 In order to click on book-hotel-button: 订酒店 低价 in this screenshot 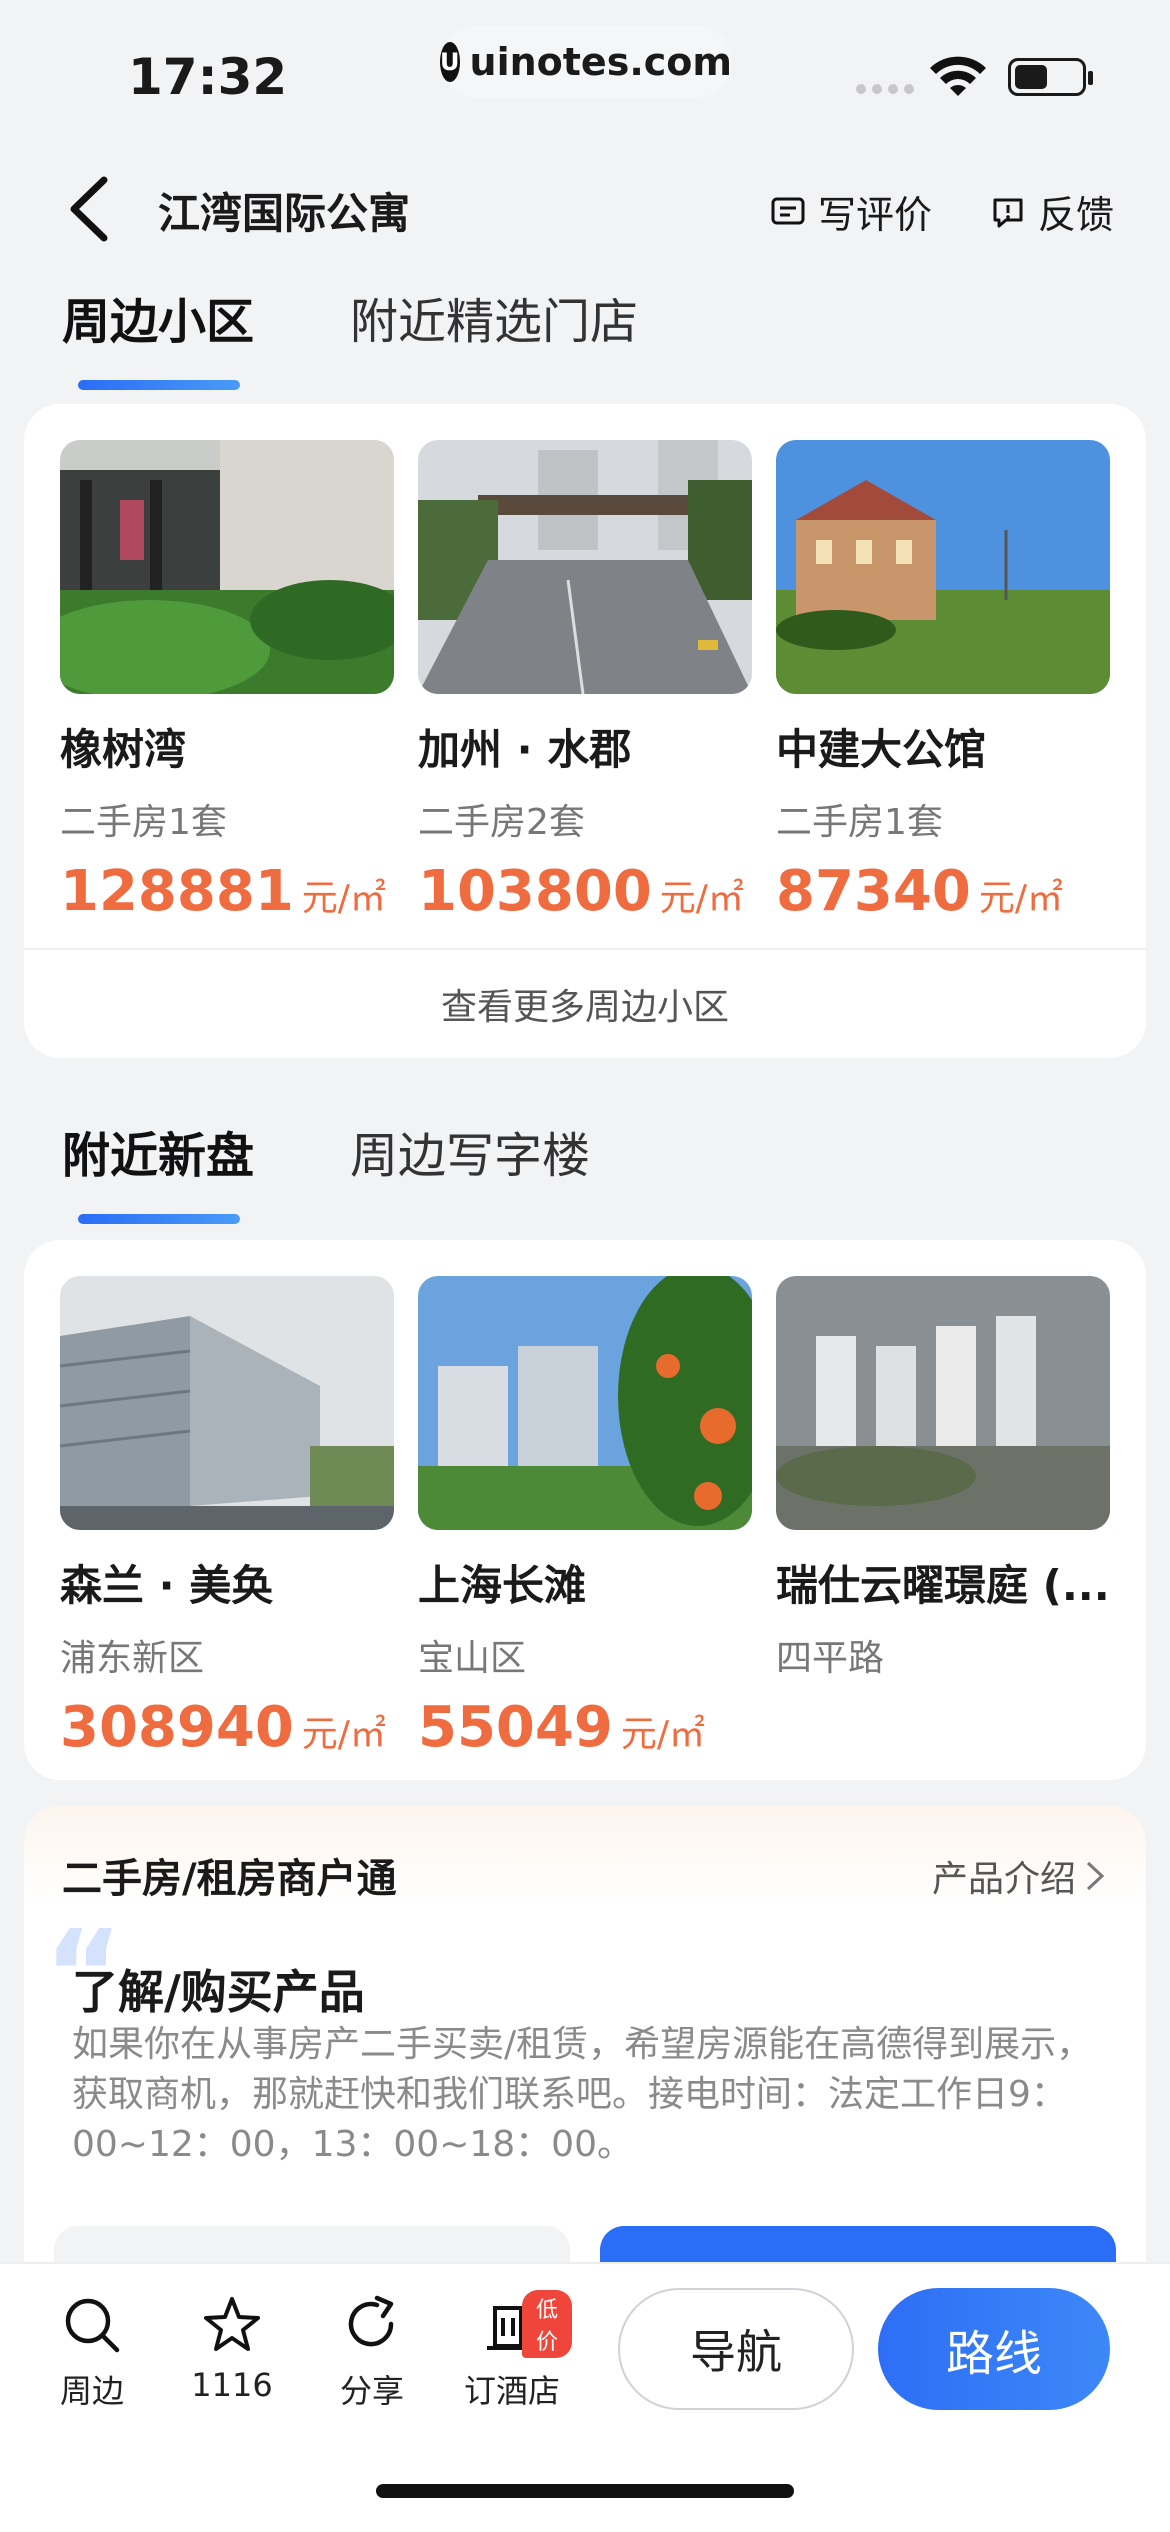, I will do `click(512, 2351)`.